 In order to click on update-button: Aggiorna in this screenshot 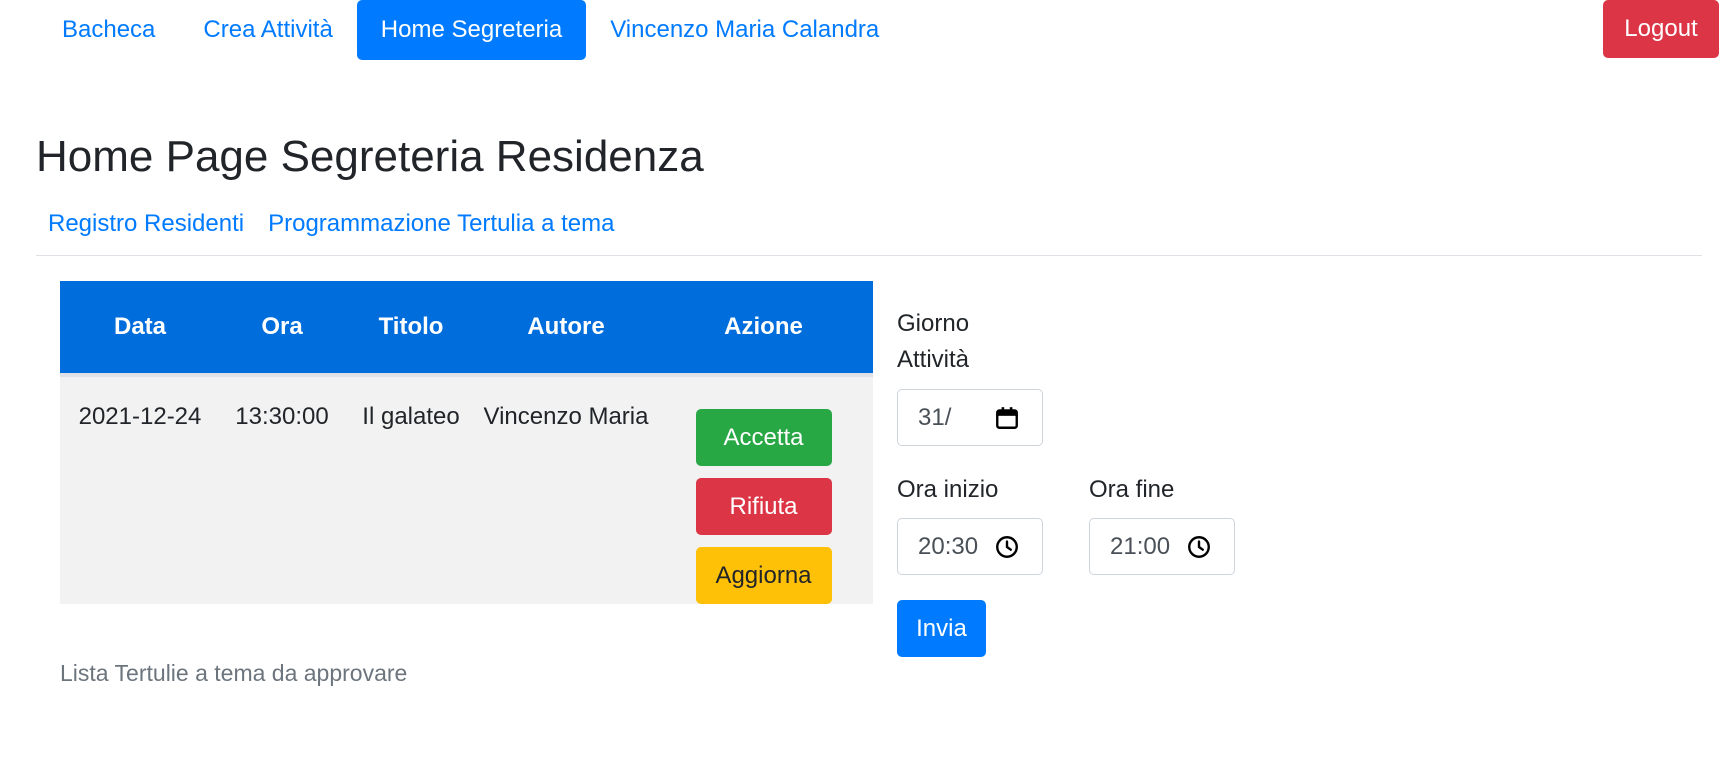, I will do `click(763, 575)`.